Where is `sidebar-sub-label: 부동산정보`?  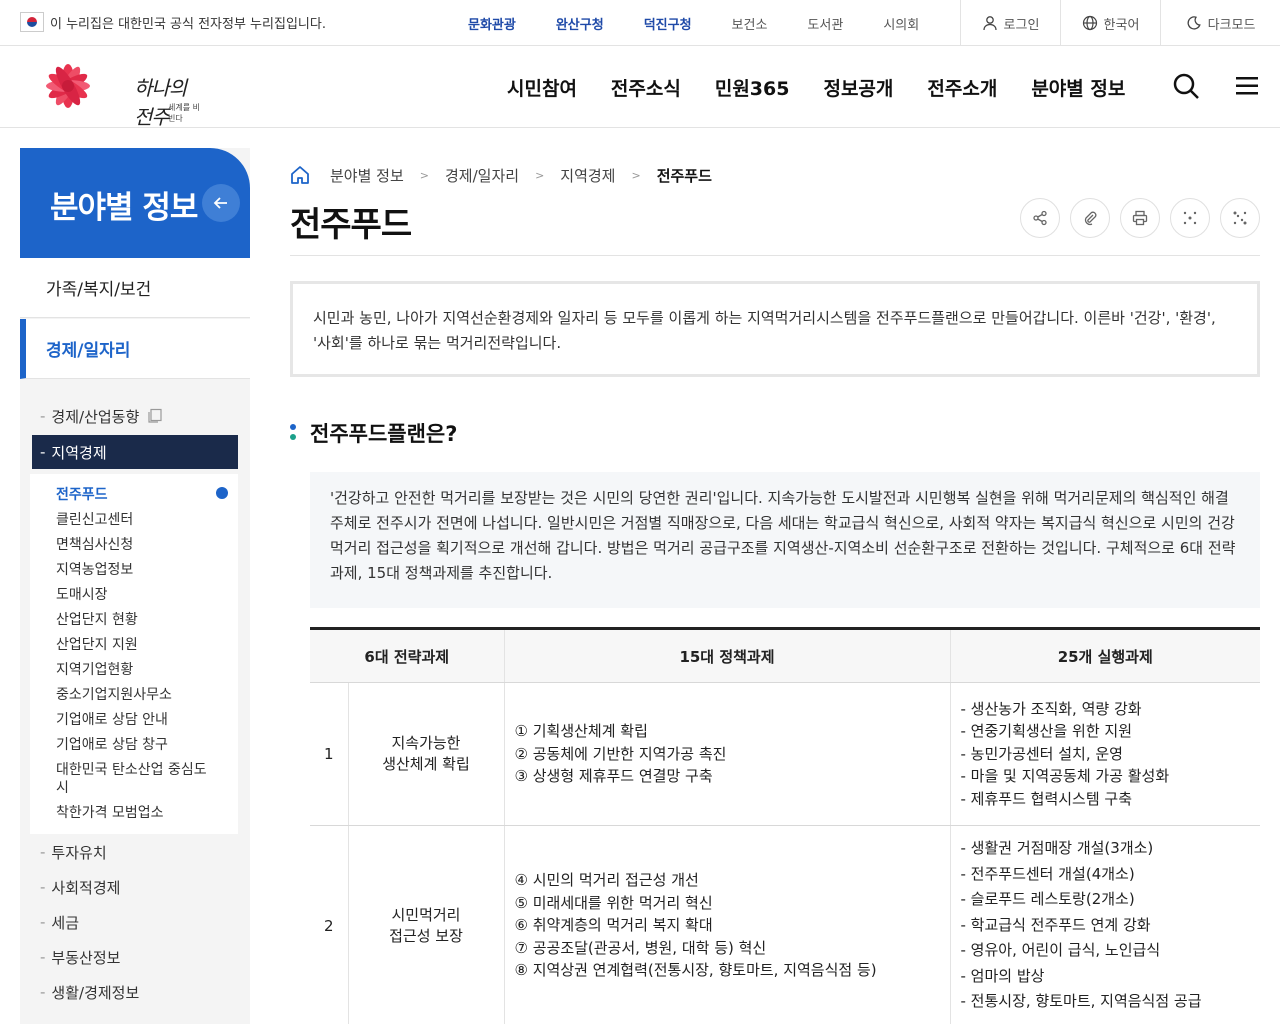
sidebar-sub-label: 부동산정보 is located at coordinates (86, 957).